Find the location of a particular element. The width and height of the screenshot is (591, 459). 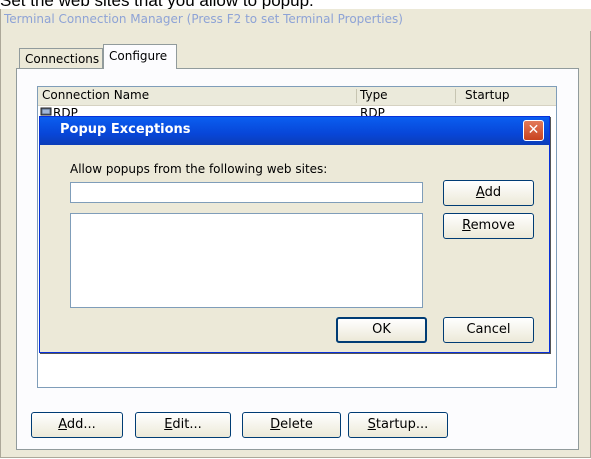

close-icon: ✕ is located at coordinates (533, 130).